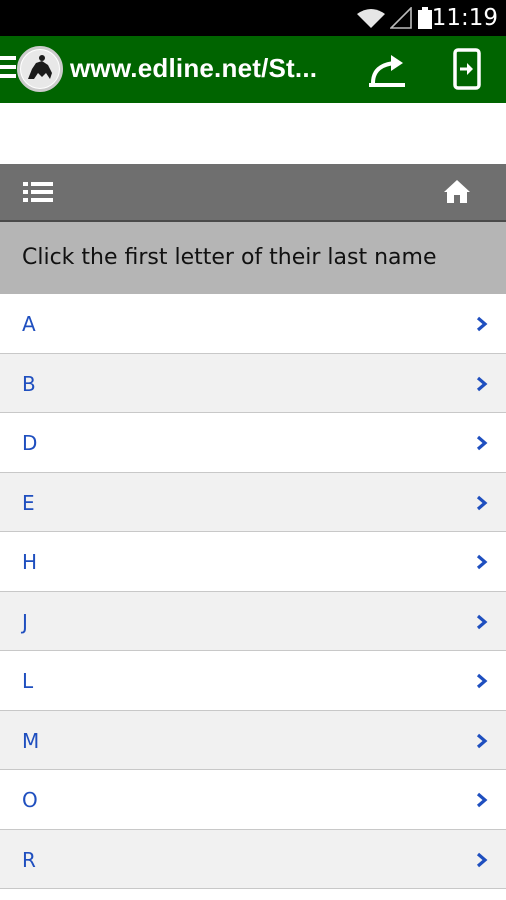 The image size is (506, 900). I want to click on list-icon, so click(38, 192).